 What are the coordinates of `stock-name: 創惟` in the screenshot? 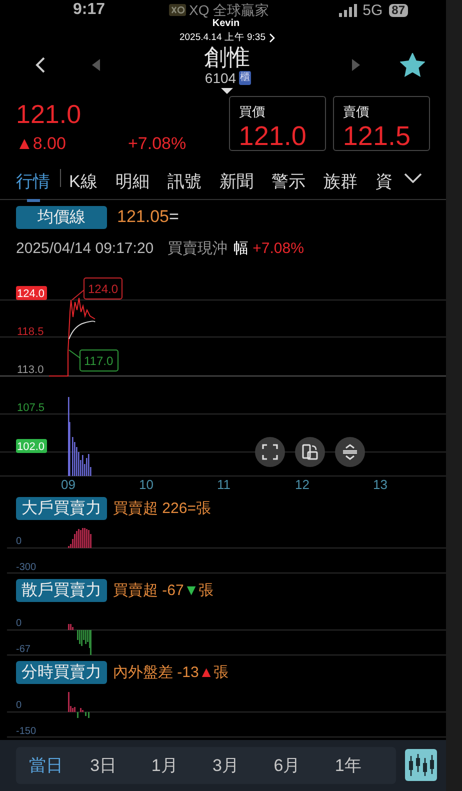 It's located at (227, 57).